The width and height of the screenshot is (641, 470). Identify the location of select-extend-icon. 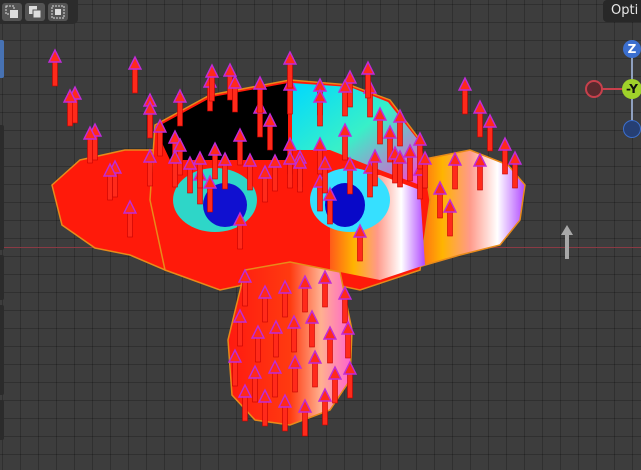
(35, 12).